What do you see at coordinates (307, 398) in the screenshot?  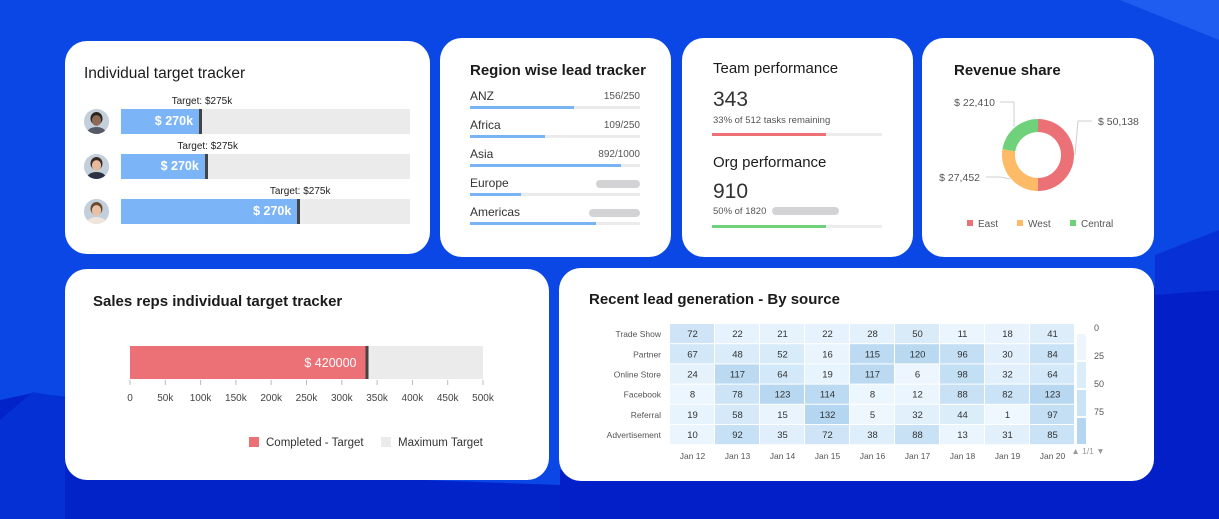 I see `x-tick-label: 250k` at bounding box center [307, 398].